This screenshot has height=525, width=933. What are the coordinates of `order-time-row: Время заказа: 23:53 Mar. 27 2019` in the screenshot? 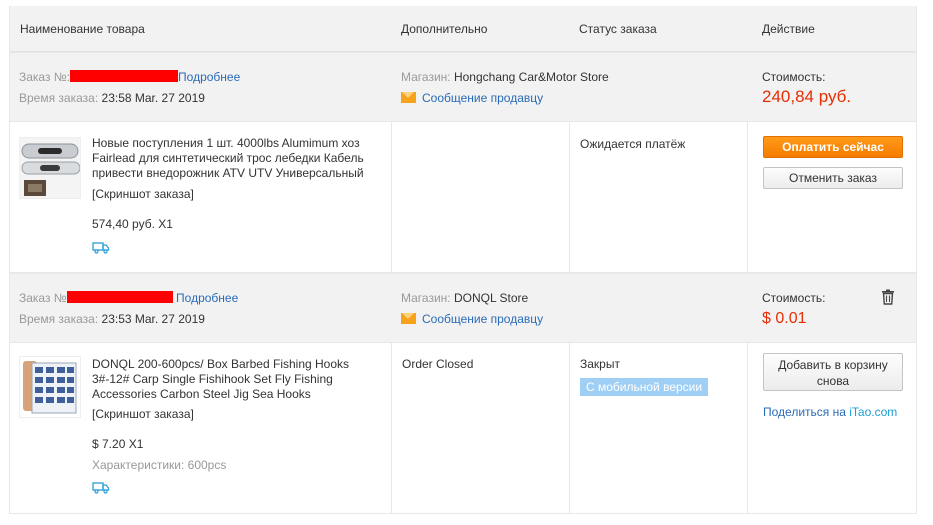 It's located at (112, 319).